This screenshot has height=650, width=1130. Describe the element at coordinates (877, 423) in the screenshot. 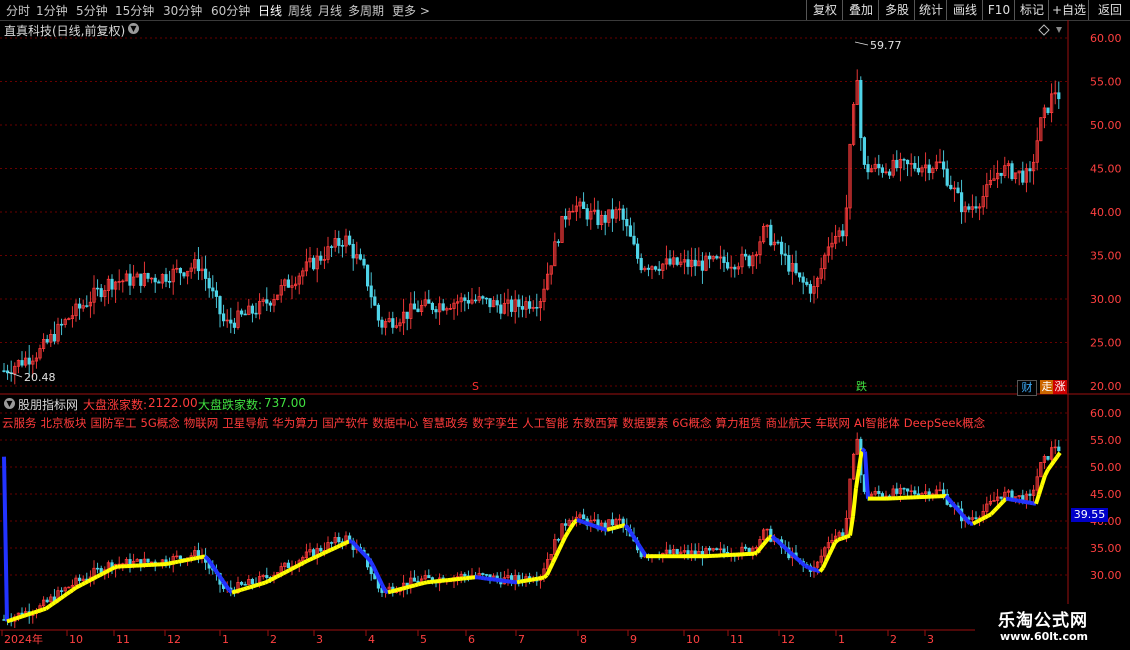

I see `concept-tag: AI智能体` at that location.